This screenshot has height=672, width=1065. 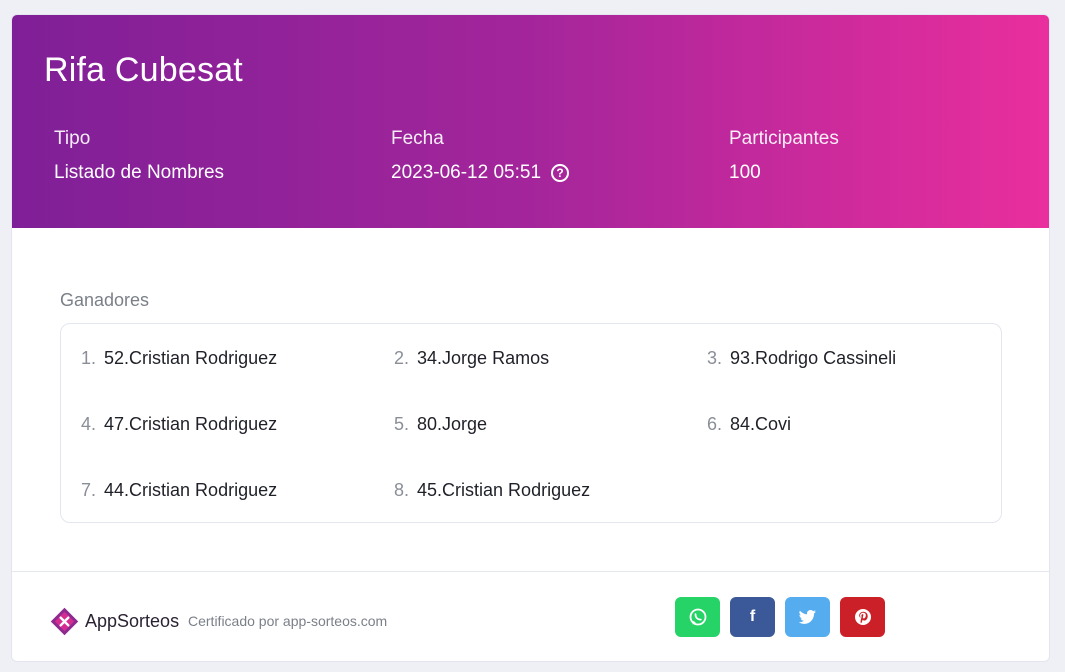 I want to click on question-circle-icon: ?, so click(x=560, y=173).